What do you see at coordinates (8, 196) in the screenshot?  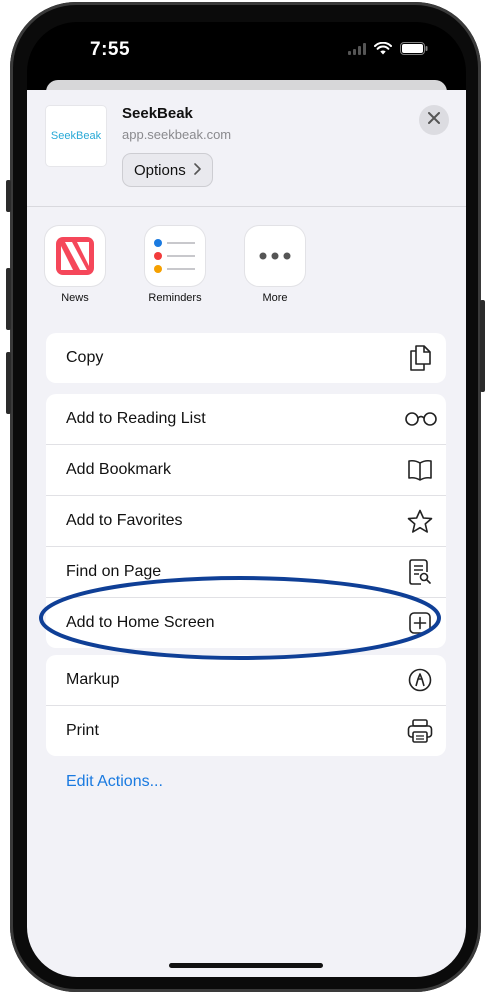 I see `mute-switch` at bounding box center [8, 196].